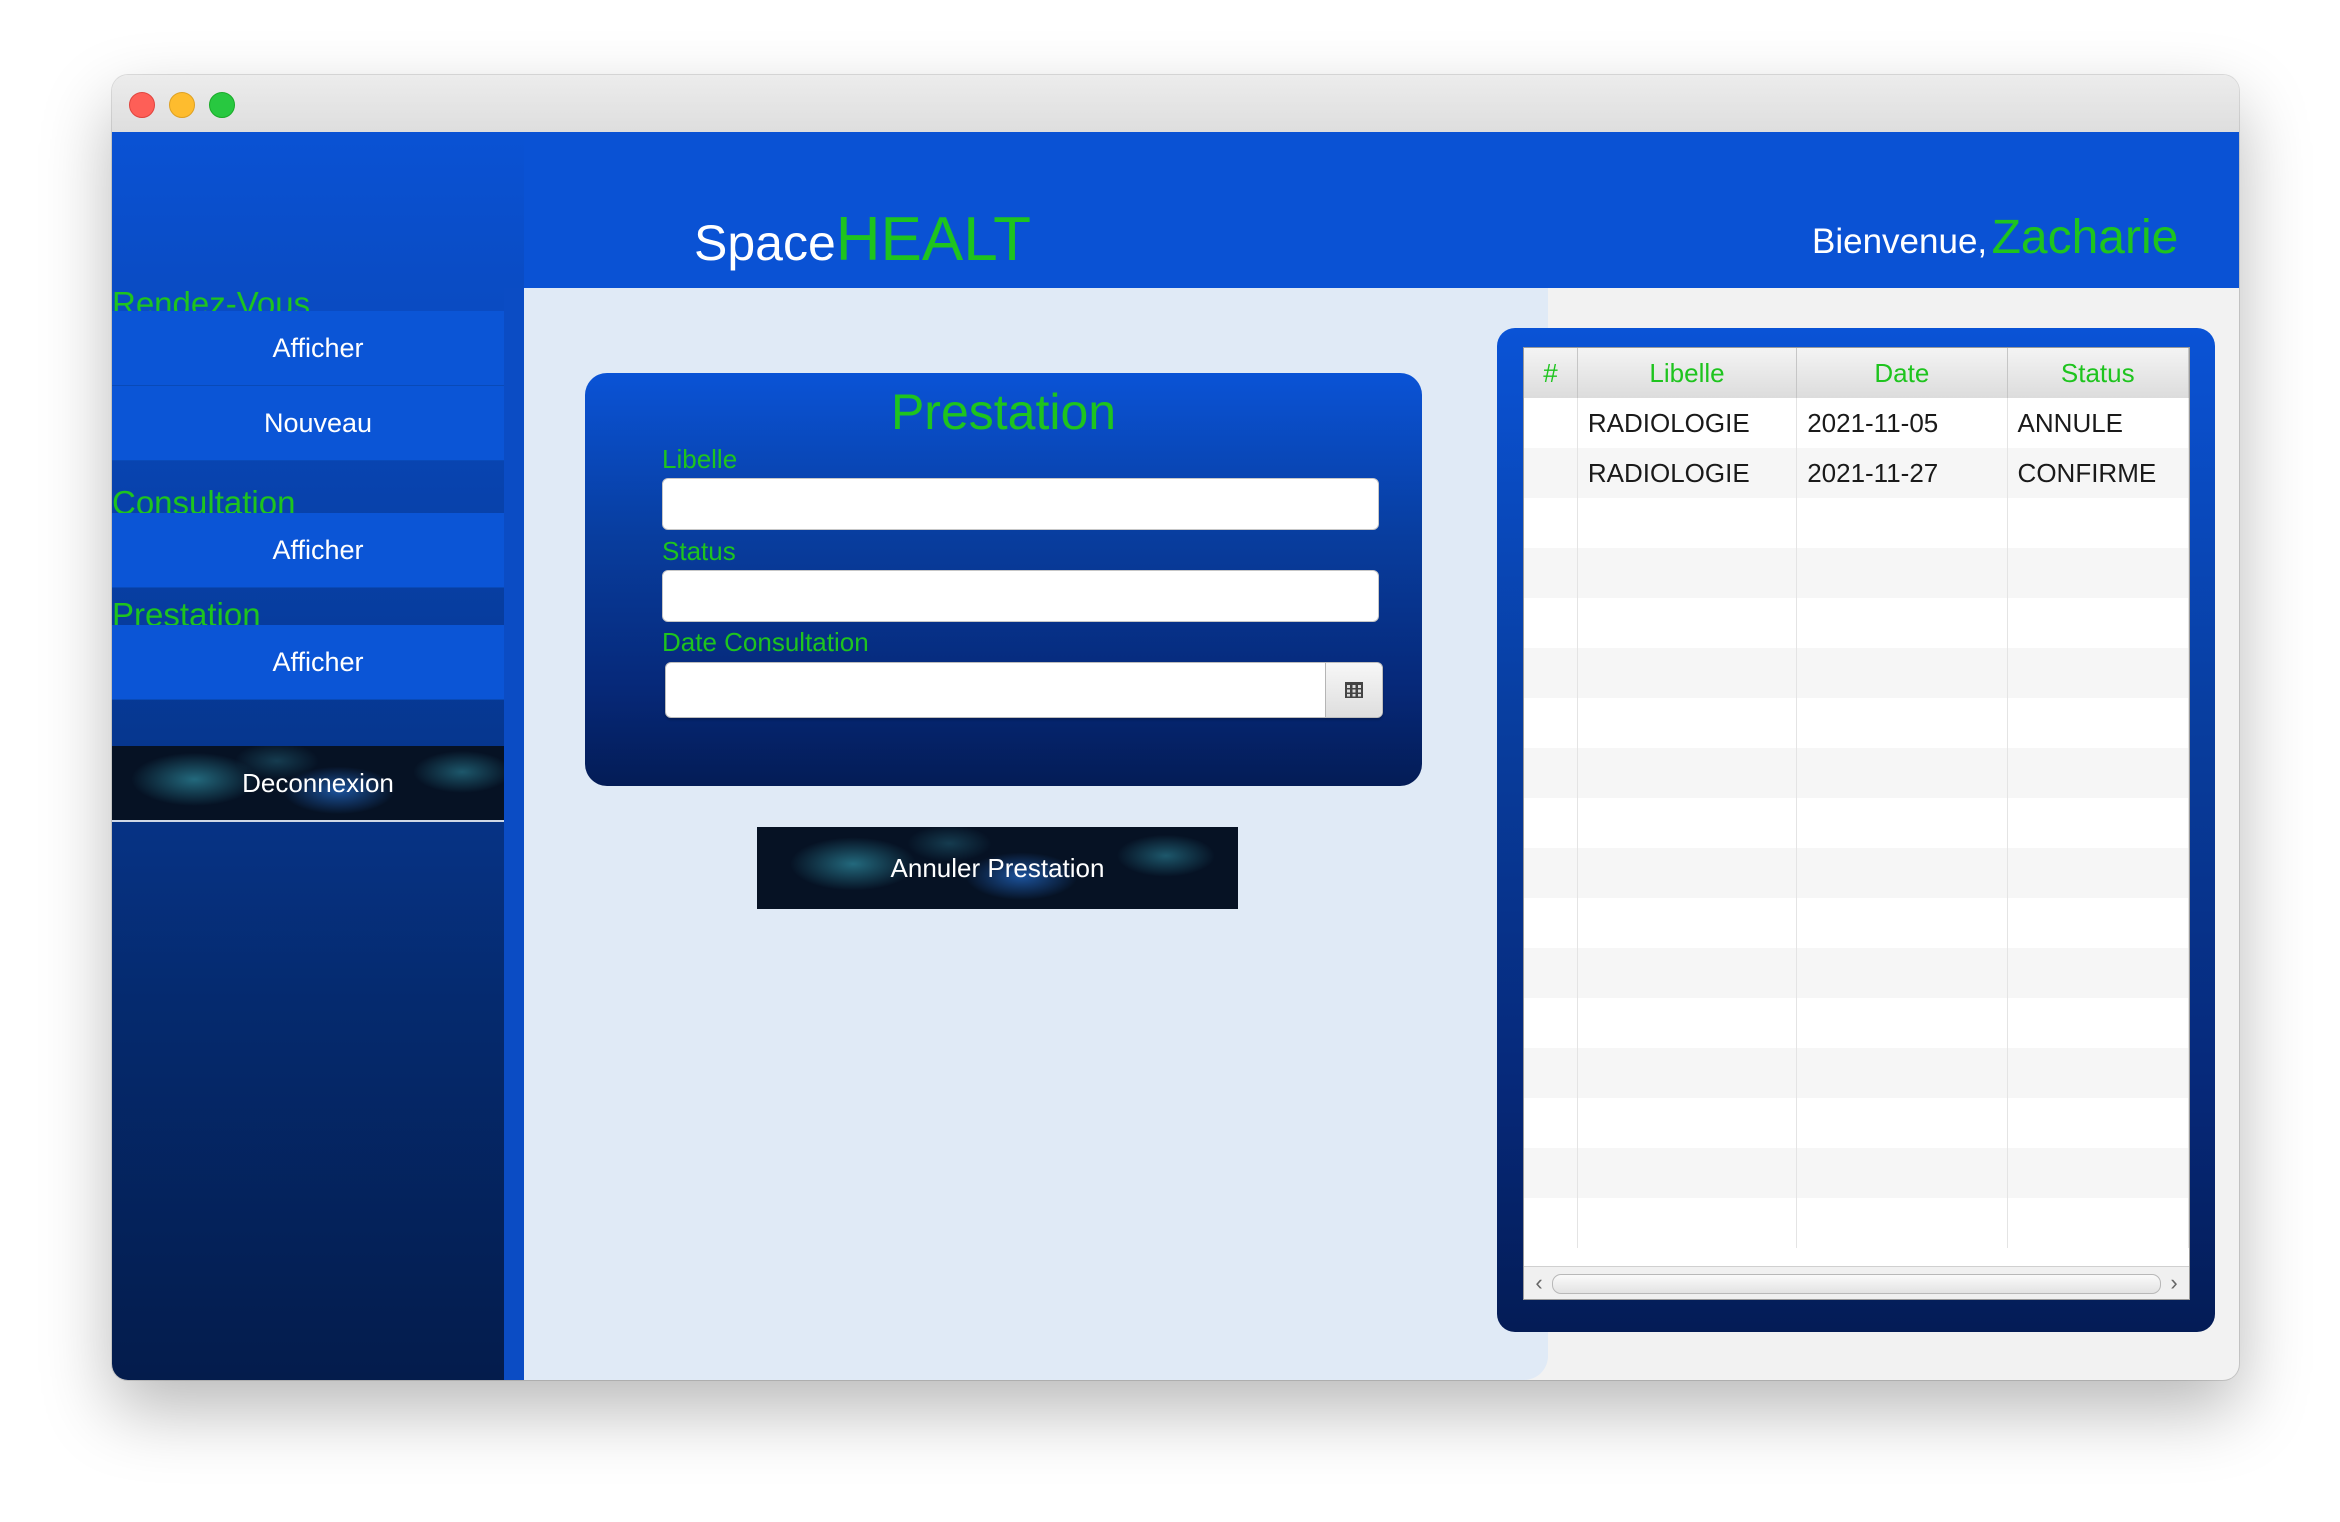  I want to click on app-brand: SpaceHEALT, so click(862, 239).